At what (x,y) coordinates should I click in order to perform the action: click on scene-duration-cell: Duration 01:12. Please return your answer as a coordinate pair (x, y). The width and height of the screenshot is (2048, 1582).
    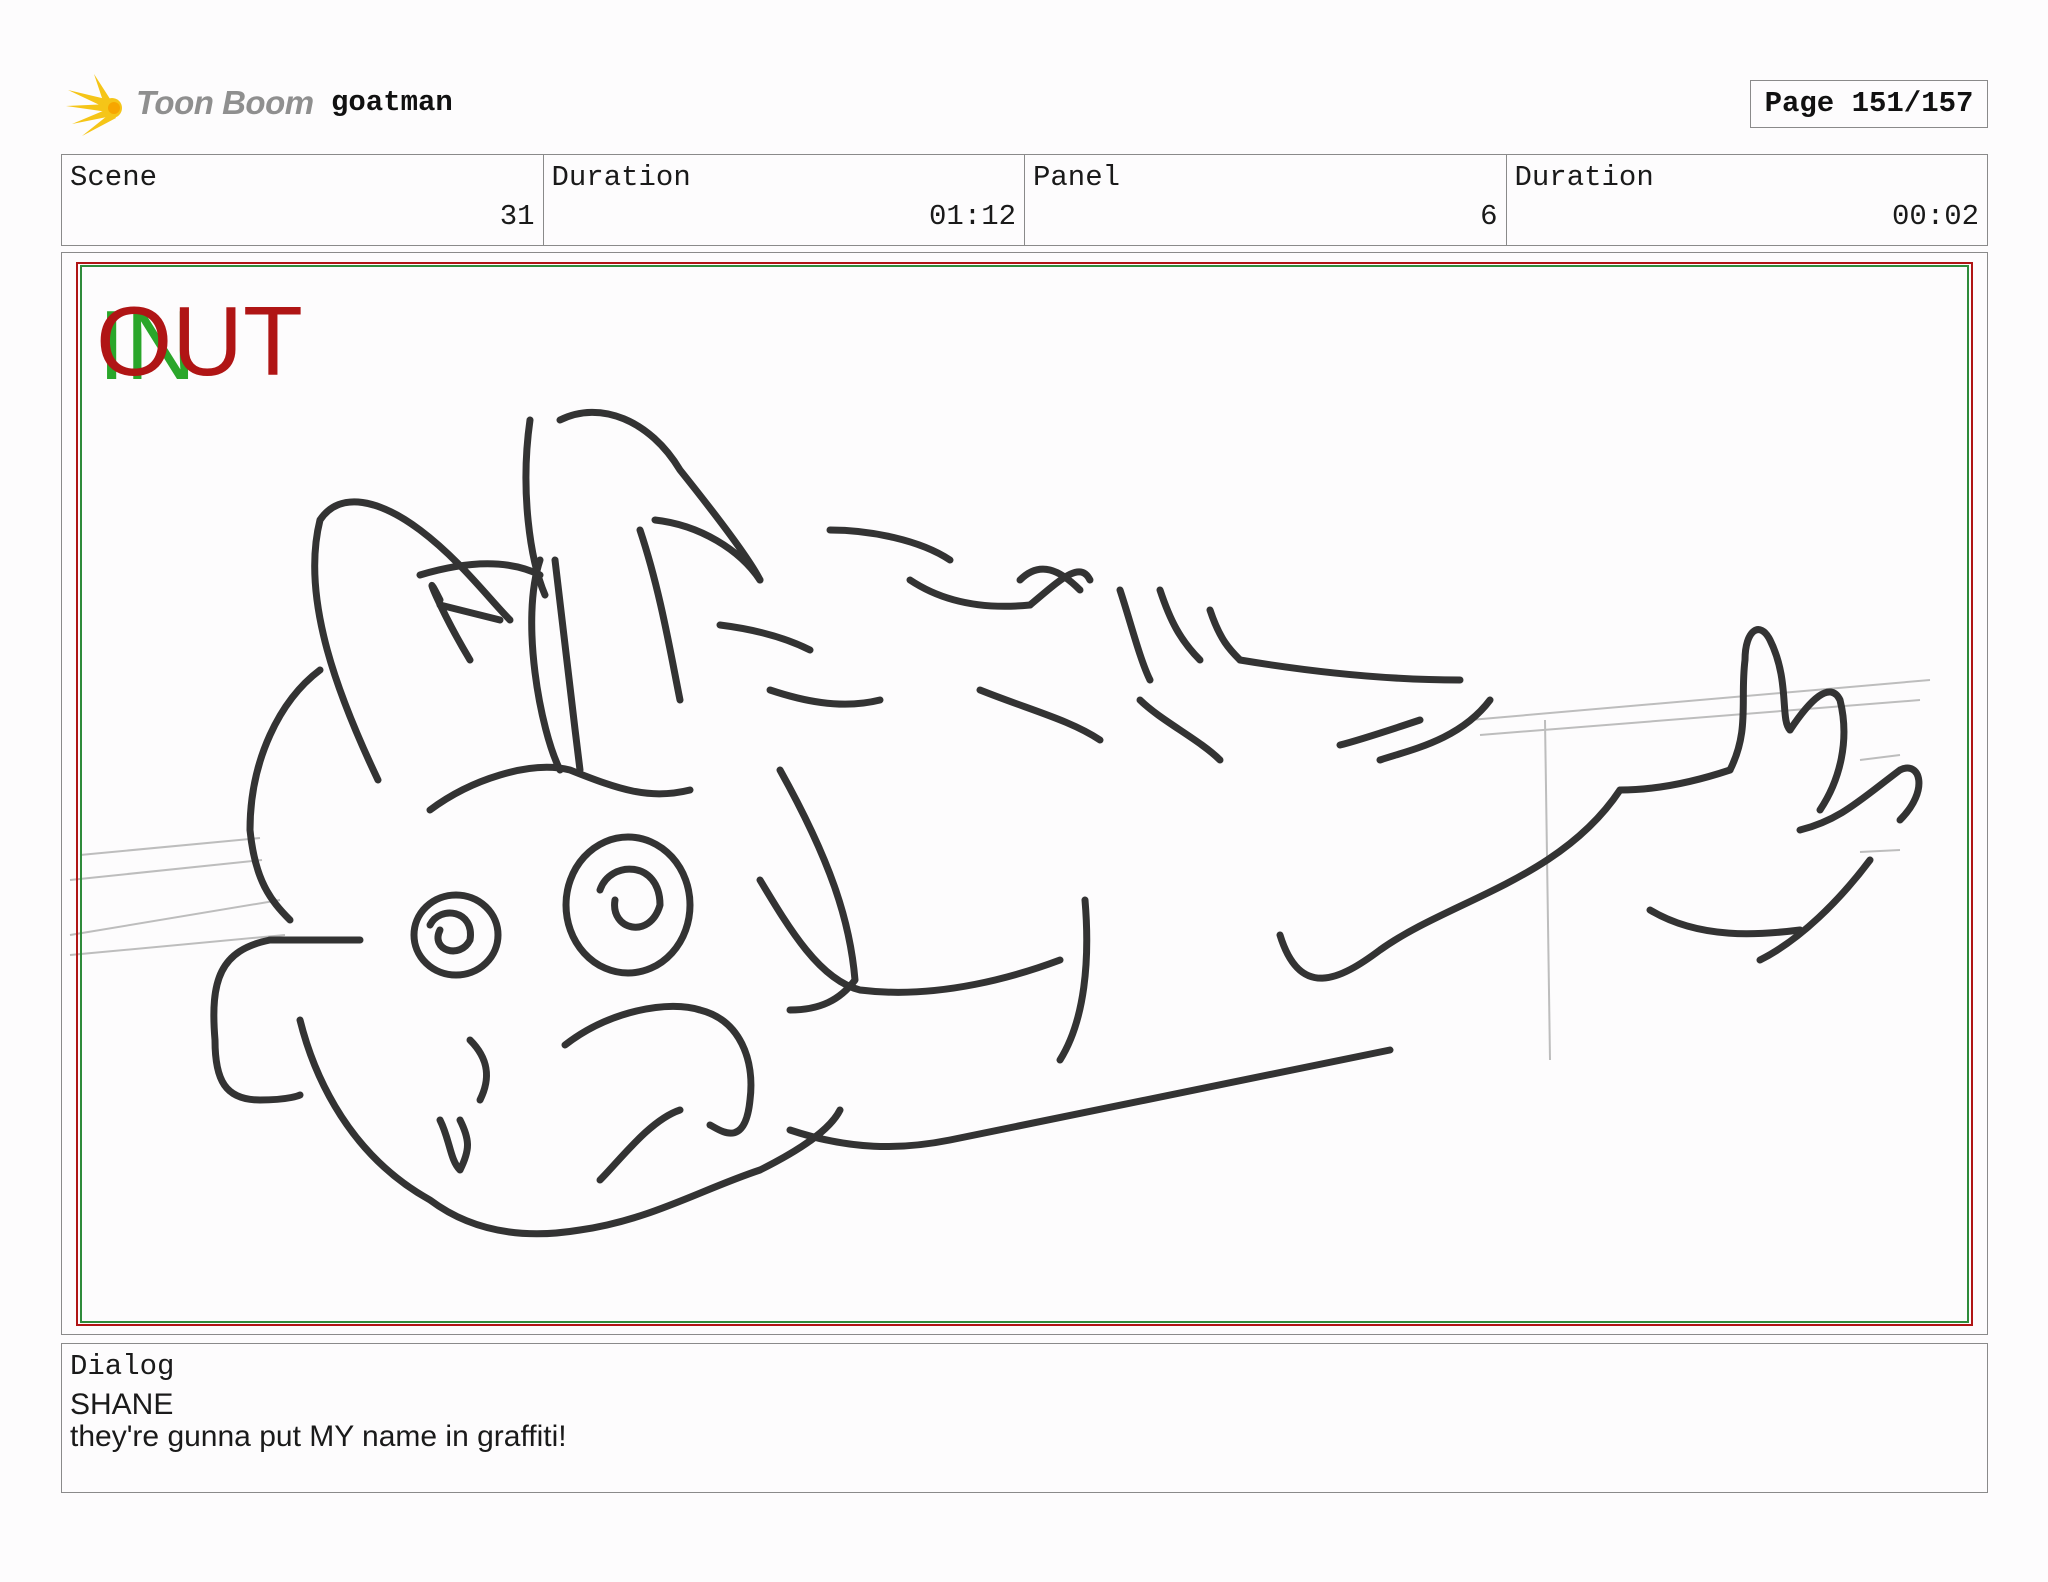
    Looking at the image, I should click on (784, 200).